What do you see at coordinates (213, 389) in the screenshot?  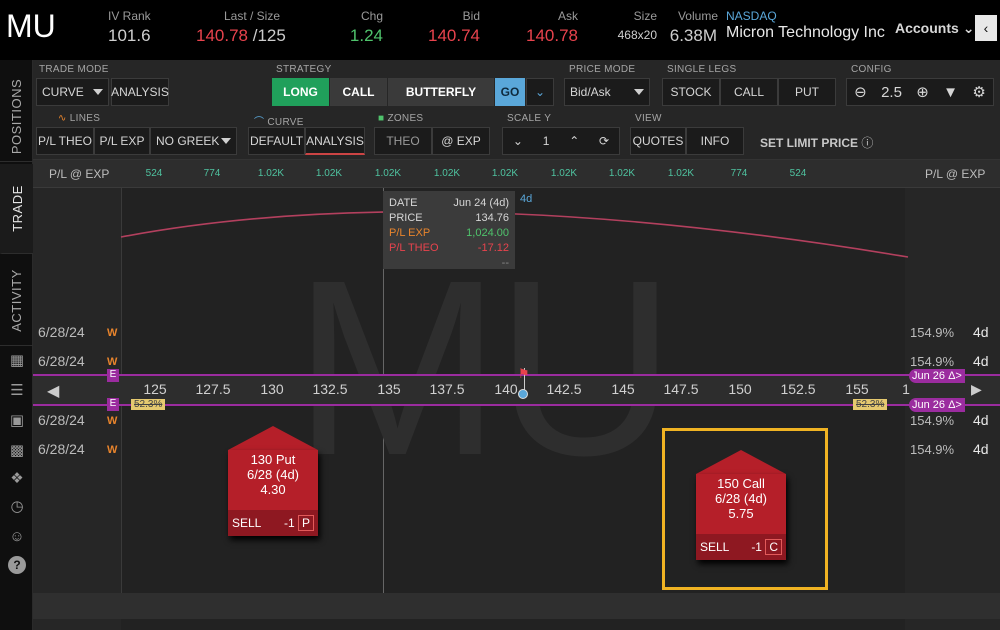 I see `strike-label: 127.5` at bounding box center [213, 389].